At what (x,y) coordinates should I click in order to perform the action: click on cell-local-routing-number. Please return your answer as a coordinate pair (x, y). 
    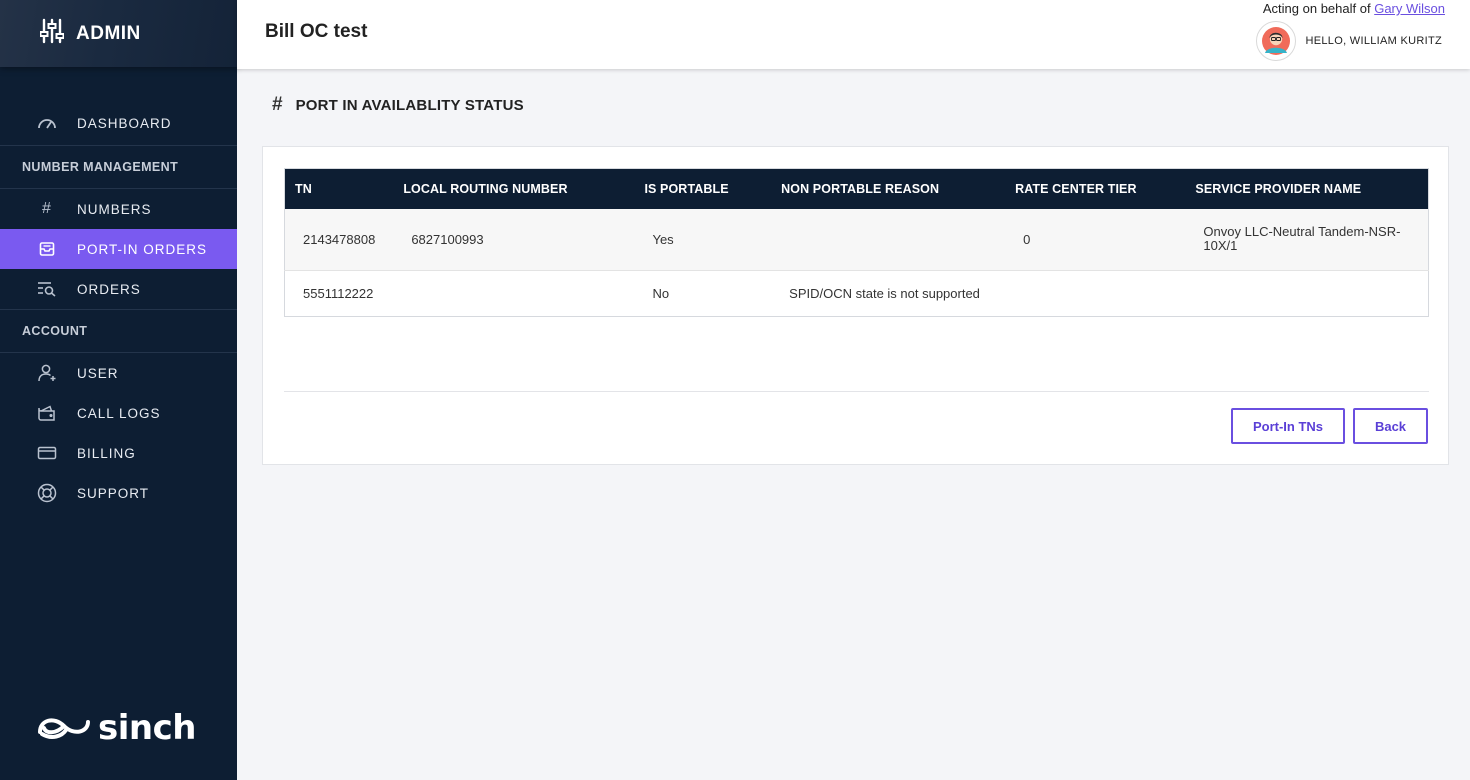
    Looking at the image, I should click on (514, 293).